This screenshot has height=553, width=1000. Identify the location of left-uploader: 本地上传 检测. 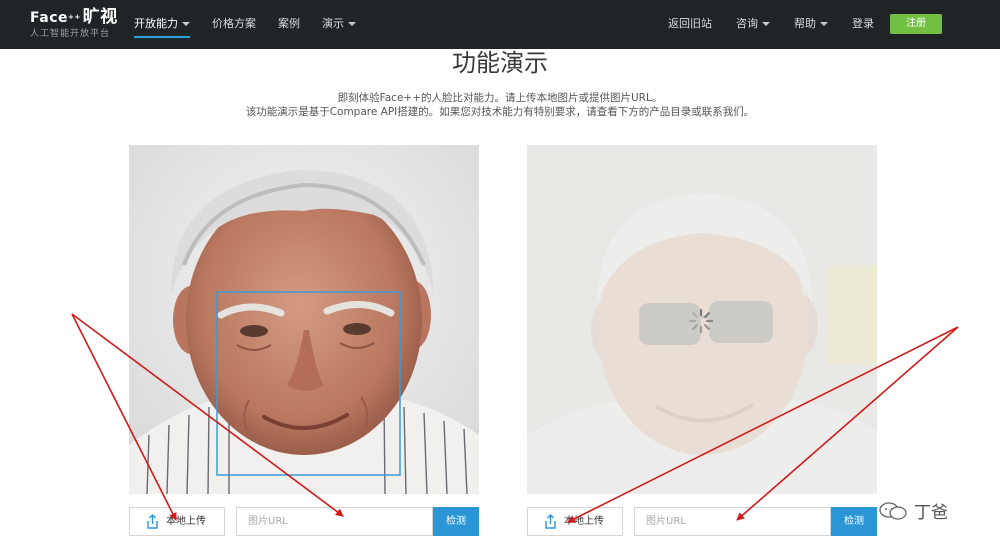
(304, 521).